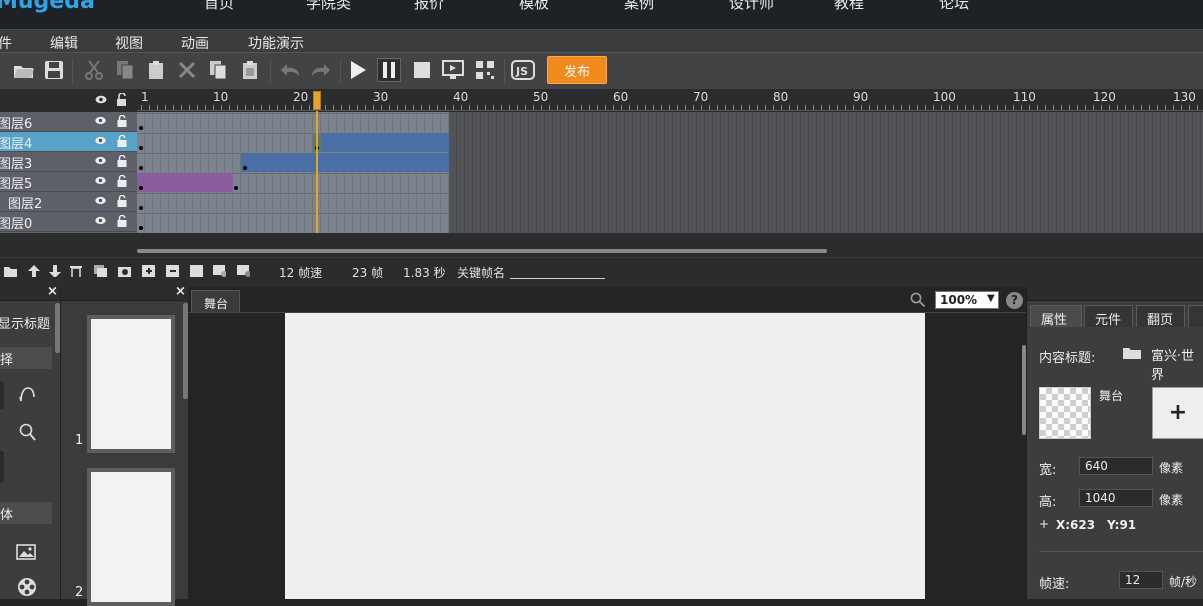 This screenshot has width=1203, height=606. Describe the element at coordinates (68, 202) in the screenshot. I see `layer-row: 图层2` at that location.